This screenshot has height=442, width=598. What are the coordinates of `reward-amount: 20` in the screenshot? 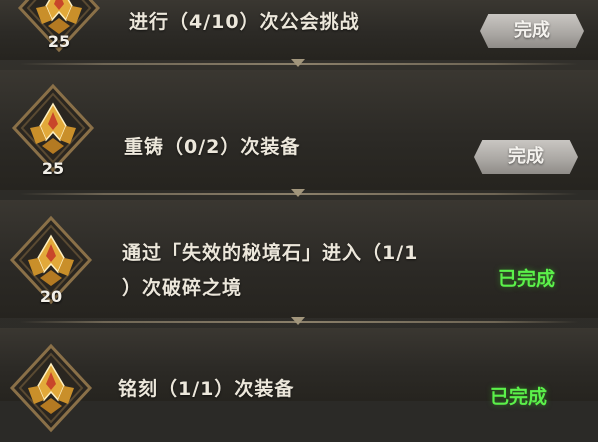 It's located at (51, 296).